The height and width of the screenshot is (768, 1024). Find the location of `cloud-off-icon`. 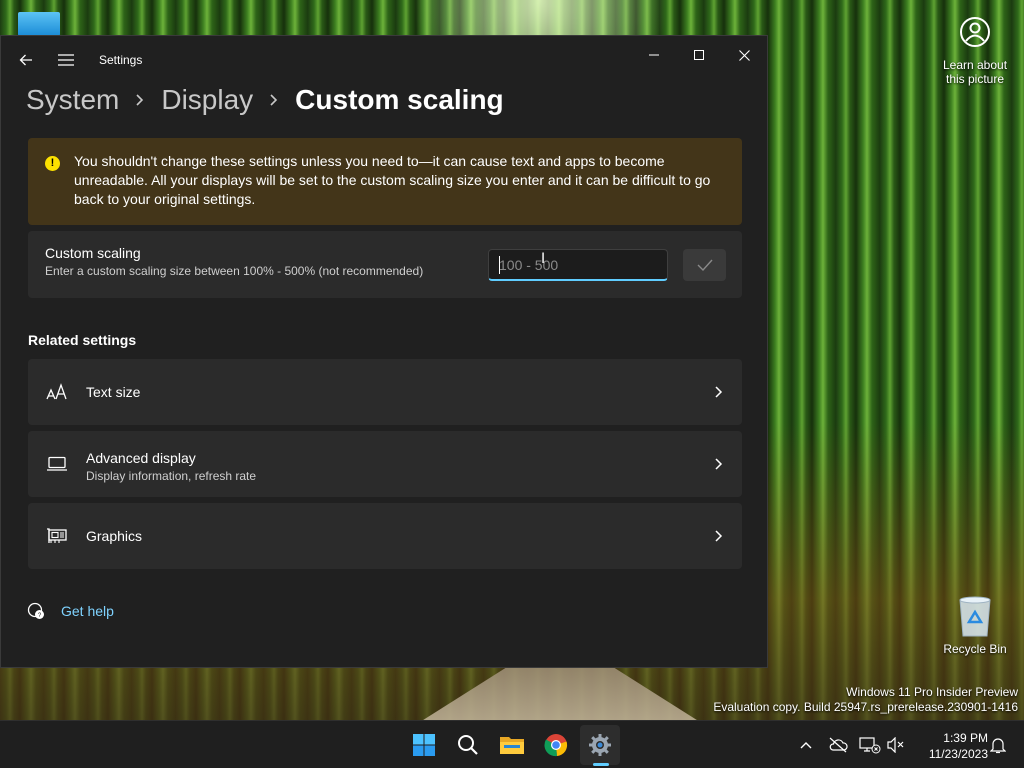

cloud-off-icon is located at coordinates (838, 745).